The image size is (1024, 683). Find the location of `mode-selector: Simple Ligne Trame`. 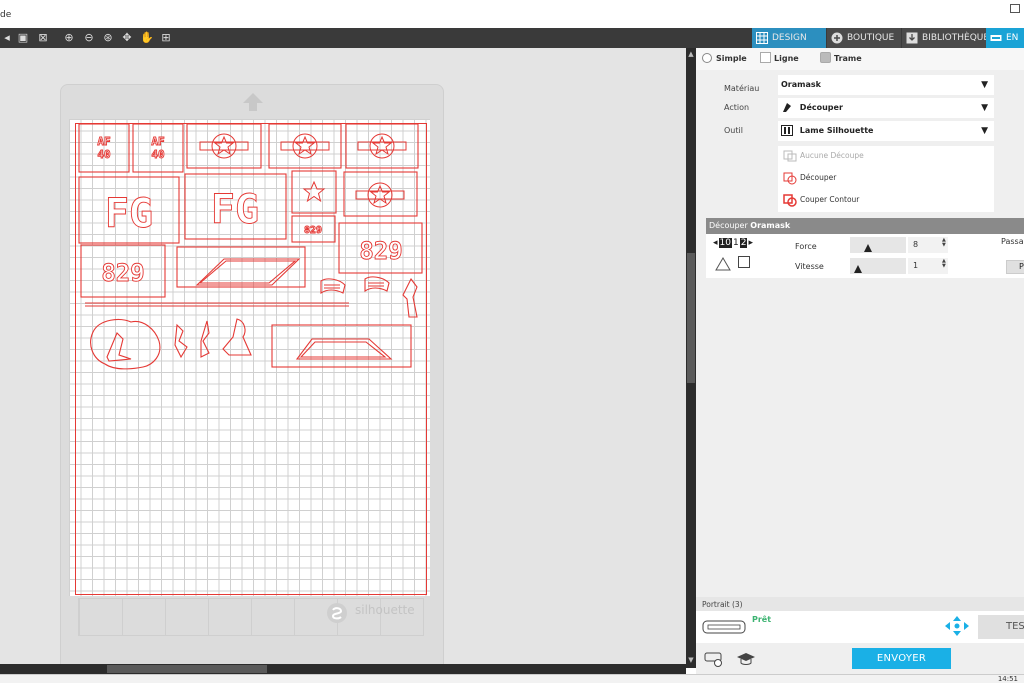

mode-selector: Simple Ligne Trame is located at coordinates (860, 59).